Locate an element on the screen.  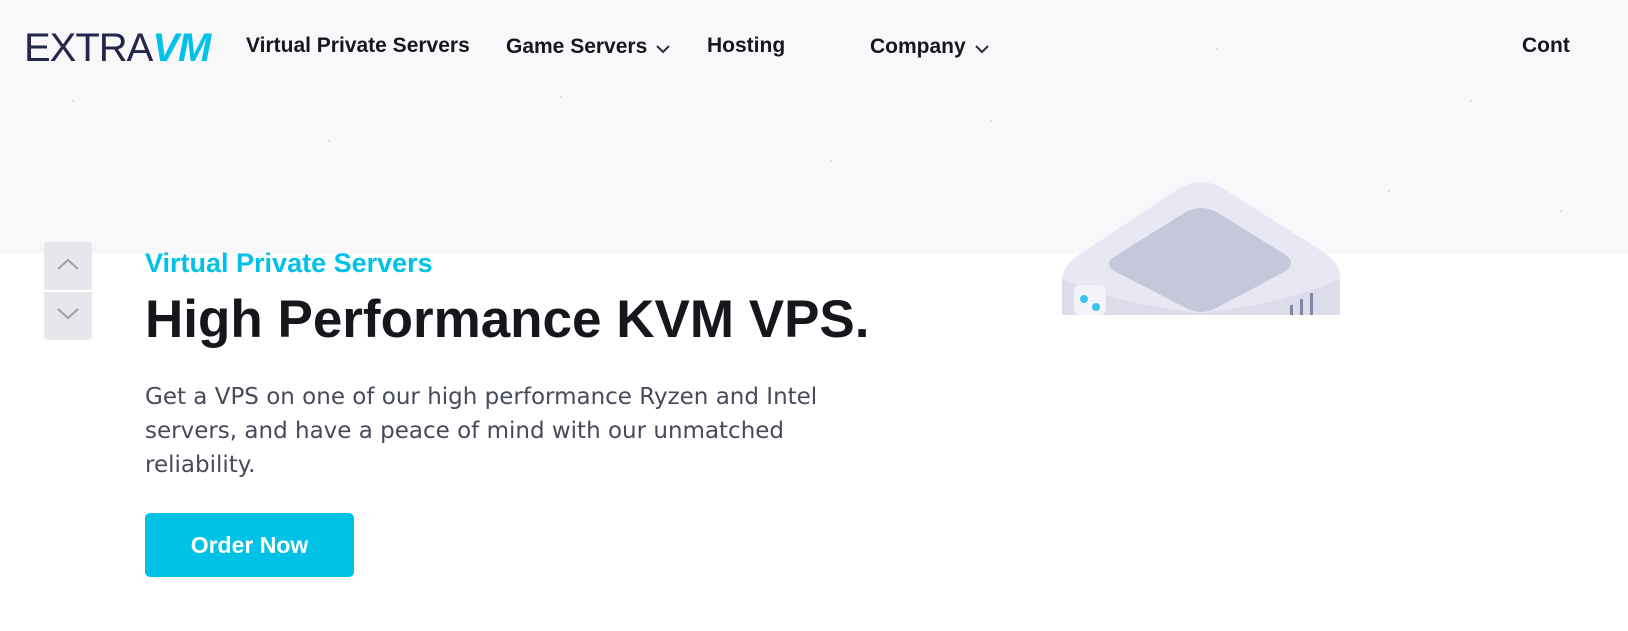
chevron-up-icon is located at coordinates (68, 266).